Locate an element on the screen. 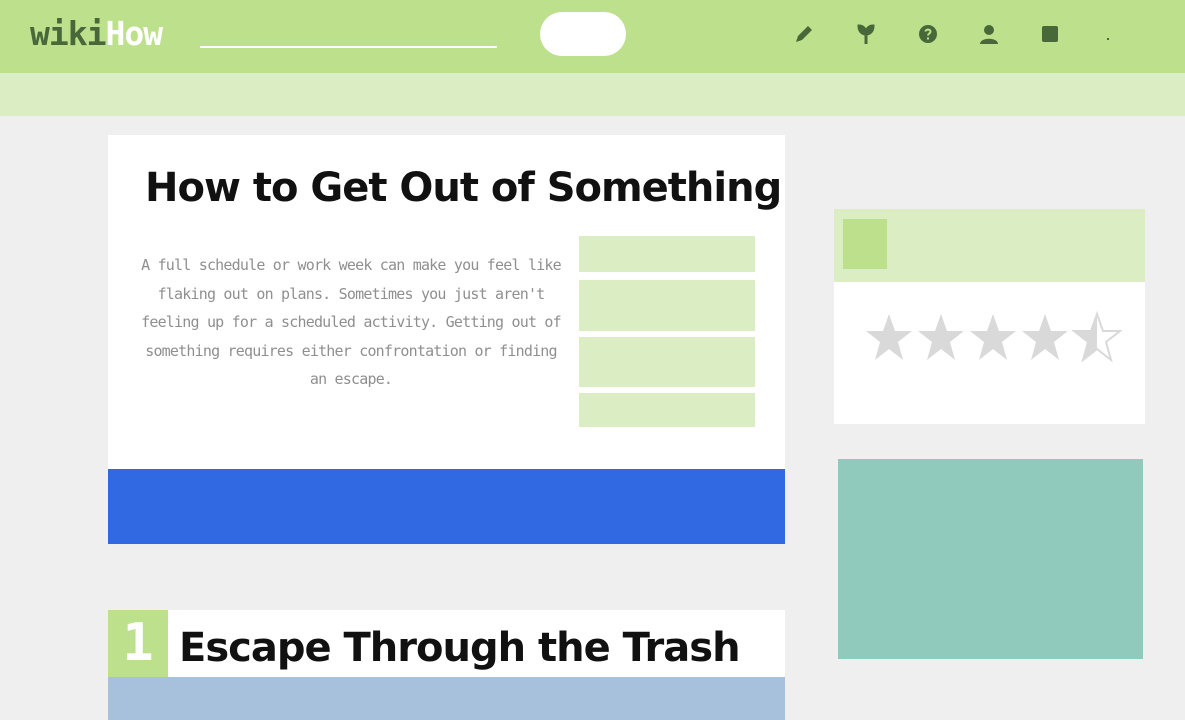  sub-navigation-bar is located at coordinates (592, 94).